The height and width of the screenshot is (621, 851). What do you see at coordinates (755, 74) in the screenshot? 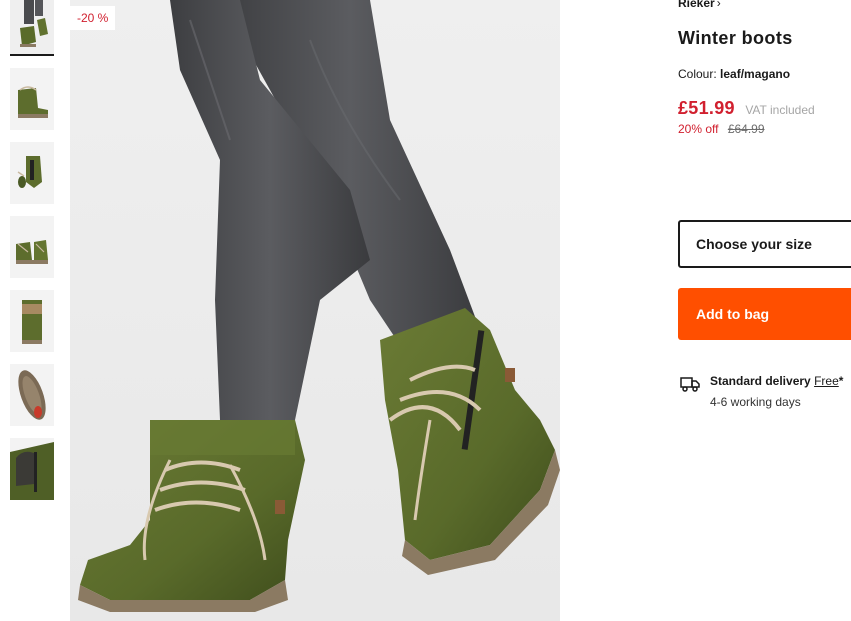
I see `colour-value: leaf/magano` at bounding box center [755, 74].